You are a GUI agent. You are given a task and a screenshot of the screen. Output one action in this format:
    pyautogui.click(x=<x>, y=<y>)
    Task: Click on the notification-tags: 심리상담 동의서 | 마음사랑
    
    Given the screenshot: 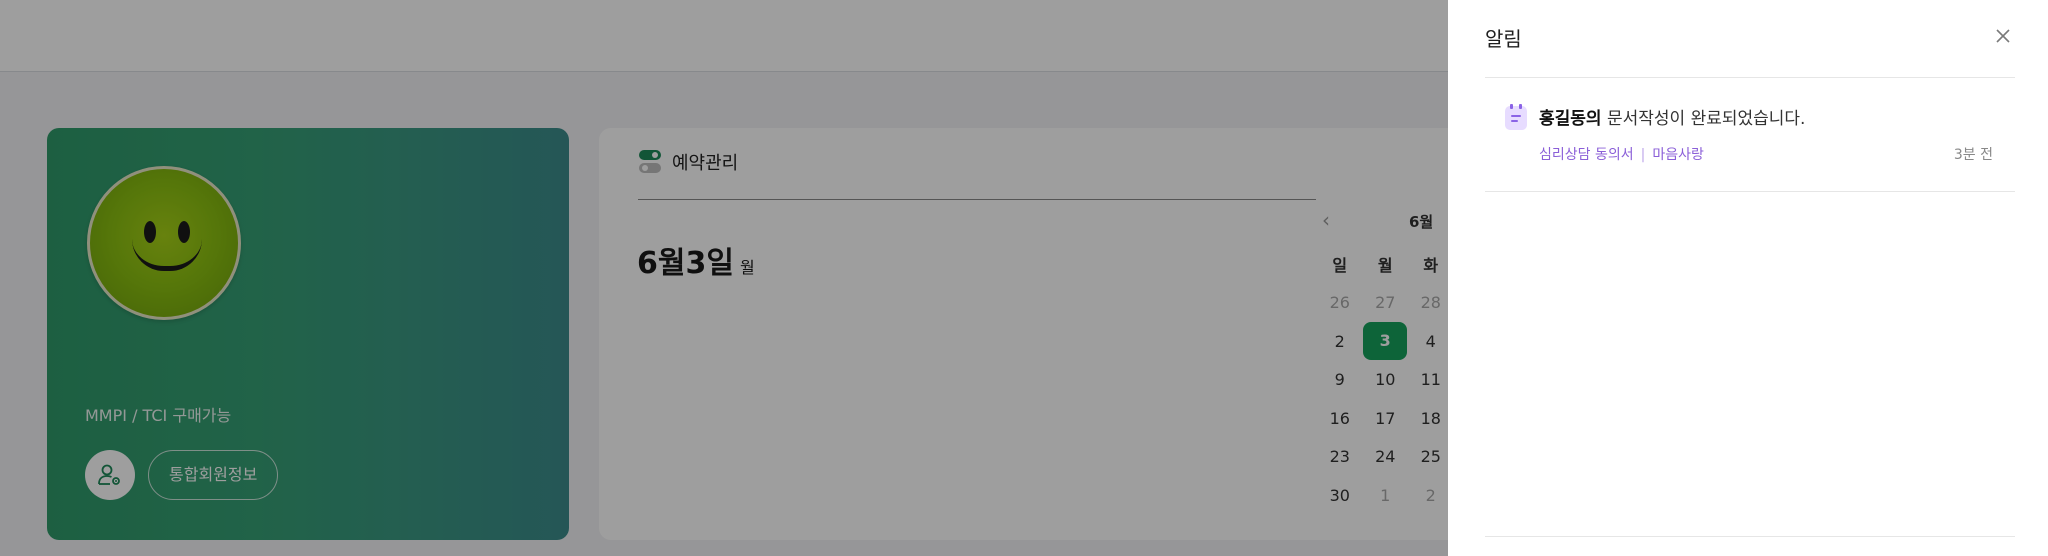 What is the action you would take?
    pyautogui.click(x=1621, y=155)
    